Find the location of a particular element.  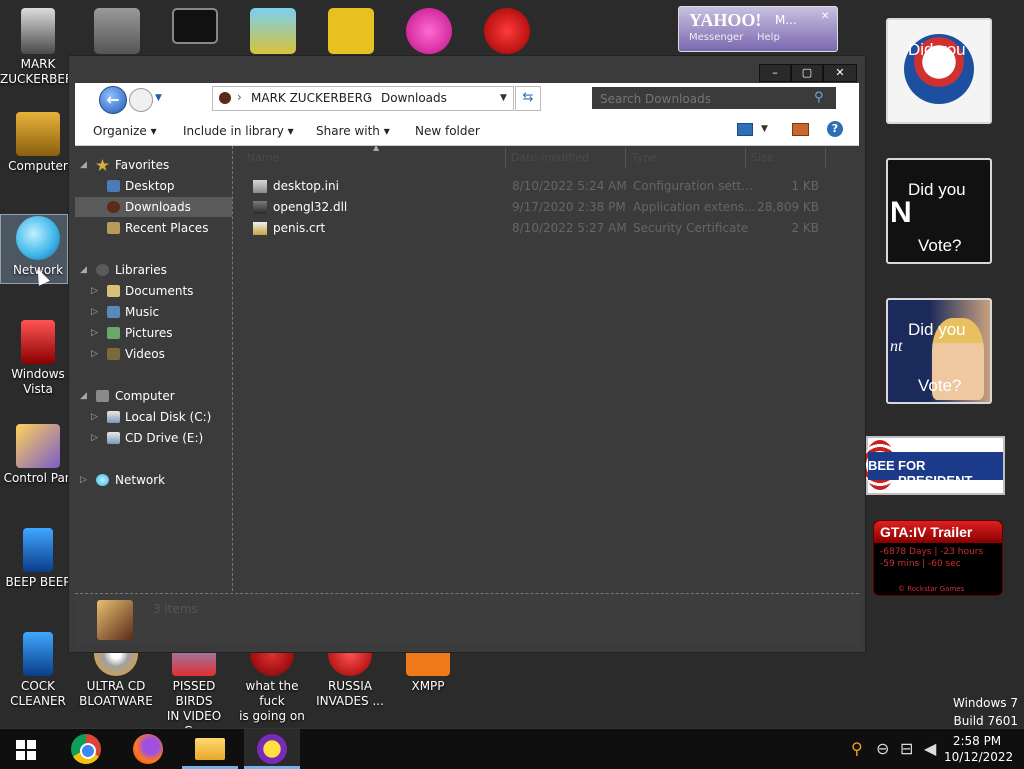

paint-app-icon is located at coordinates (429, 31).